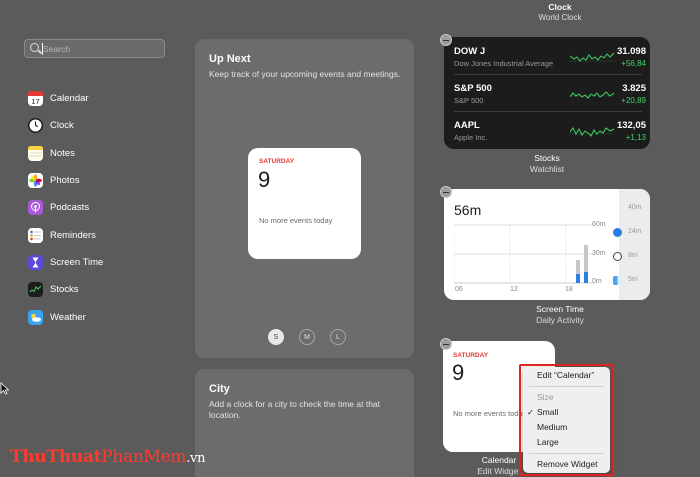 This screenshot has height=477, width=700. Describe the element at coordinates (617, 280) in the screenshot. I see `finder-icon` at that location.